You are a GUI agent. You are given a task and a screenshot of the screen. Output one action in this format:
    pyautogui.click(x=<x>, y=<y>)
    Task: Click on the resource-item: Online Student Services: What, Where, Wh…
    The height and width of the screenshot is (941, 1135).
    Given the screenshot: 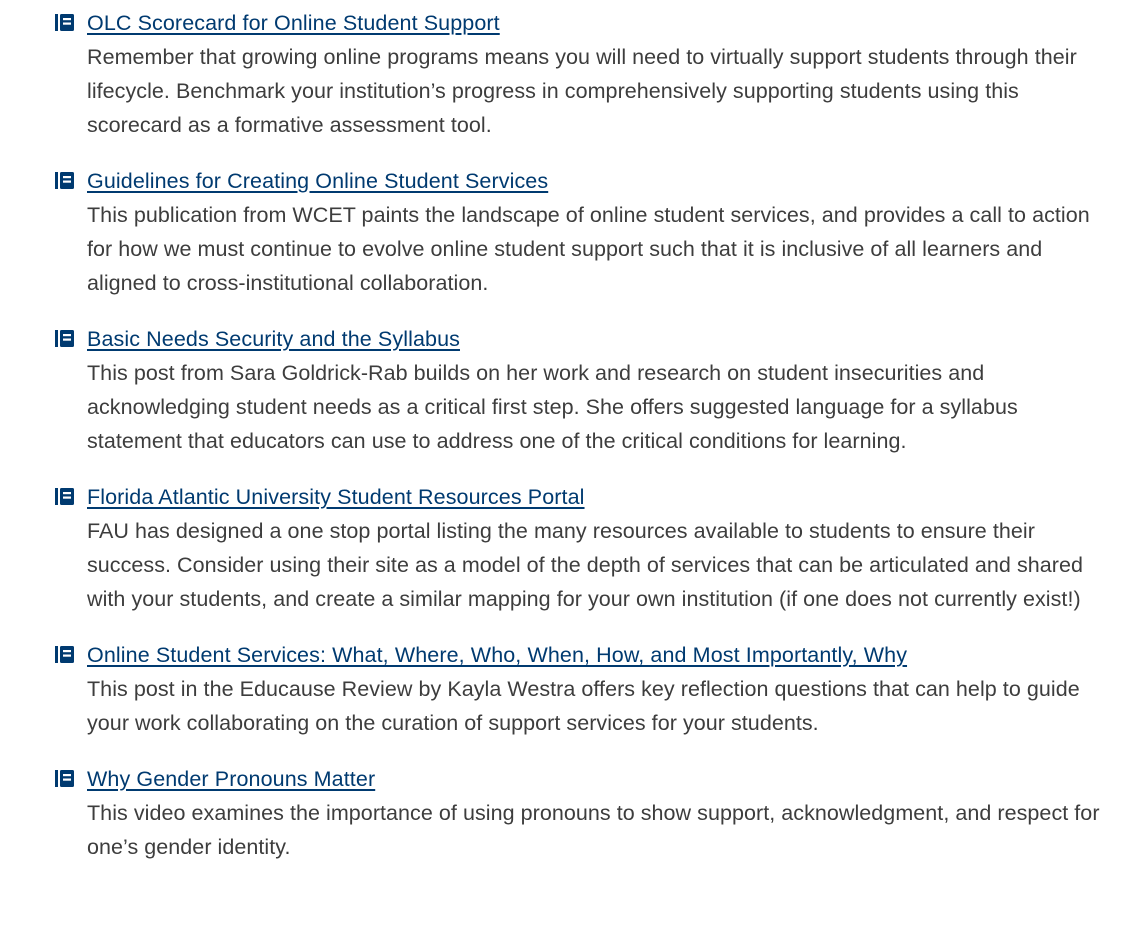 What is the action you would take?
    pyautogui.click(x=567, y=689)
    